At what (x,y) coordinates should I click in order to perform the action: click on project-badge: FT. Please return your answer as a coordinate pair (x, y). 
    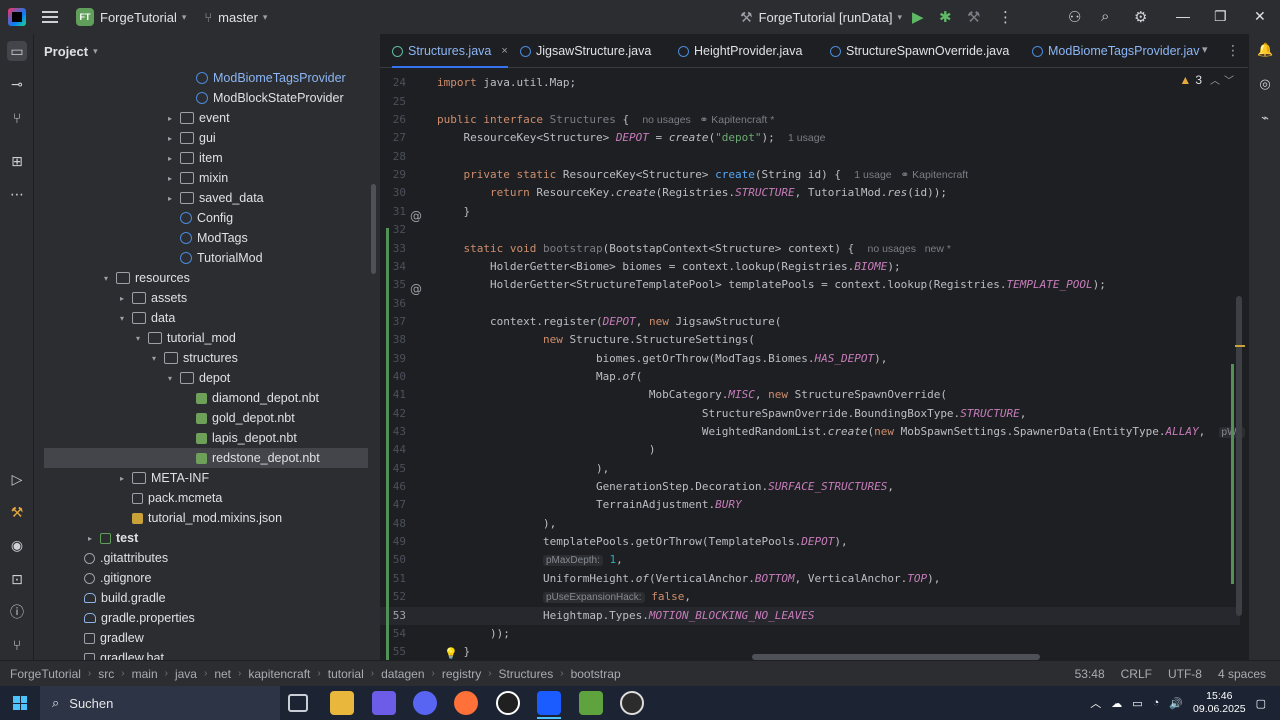
    Looking at the image, I should click on (85, 17).